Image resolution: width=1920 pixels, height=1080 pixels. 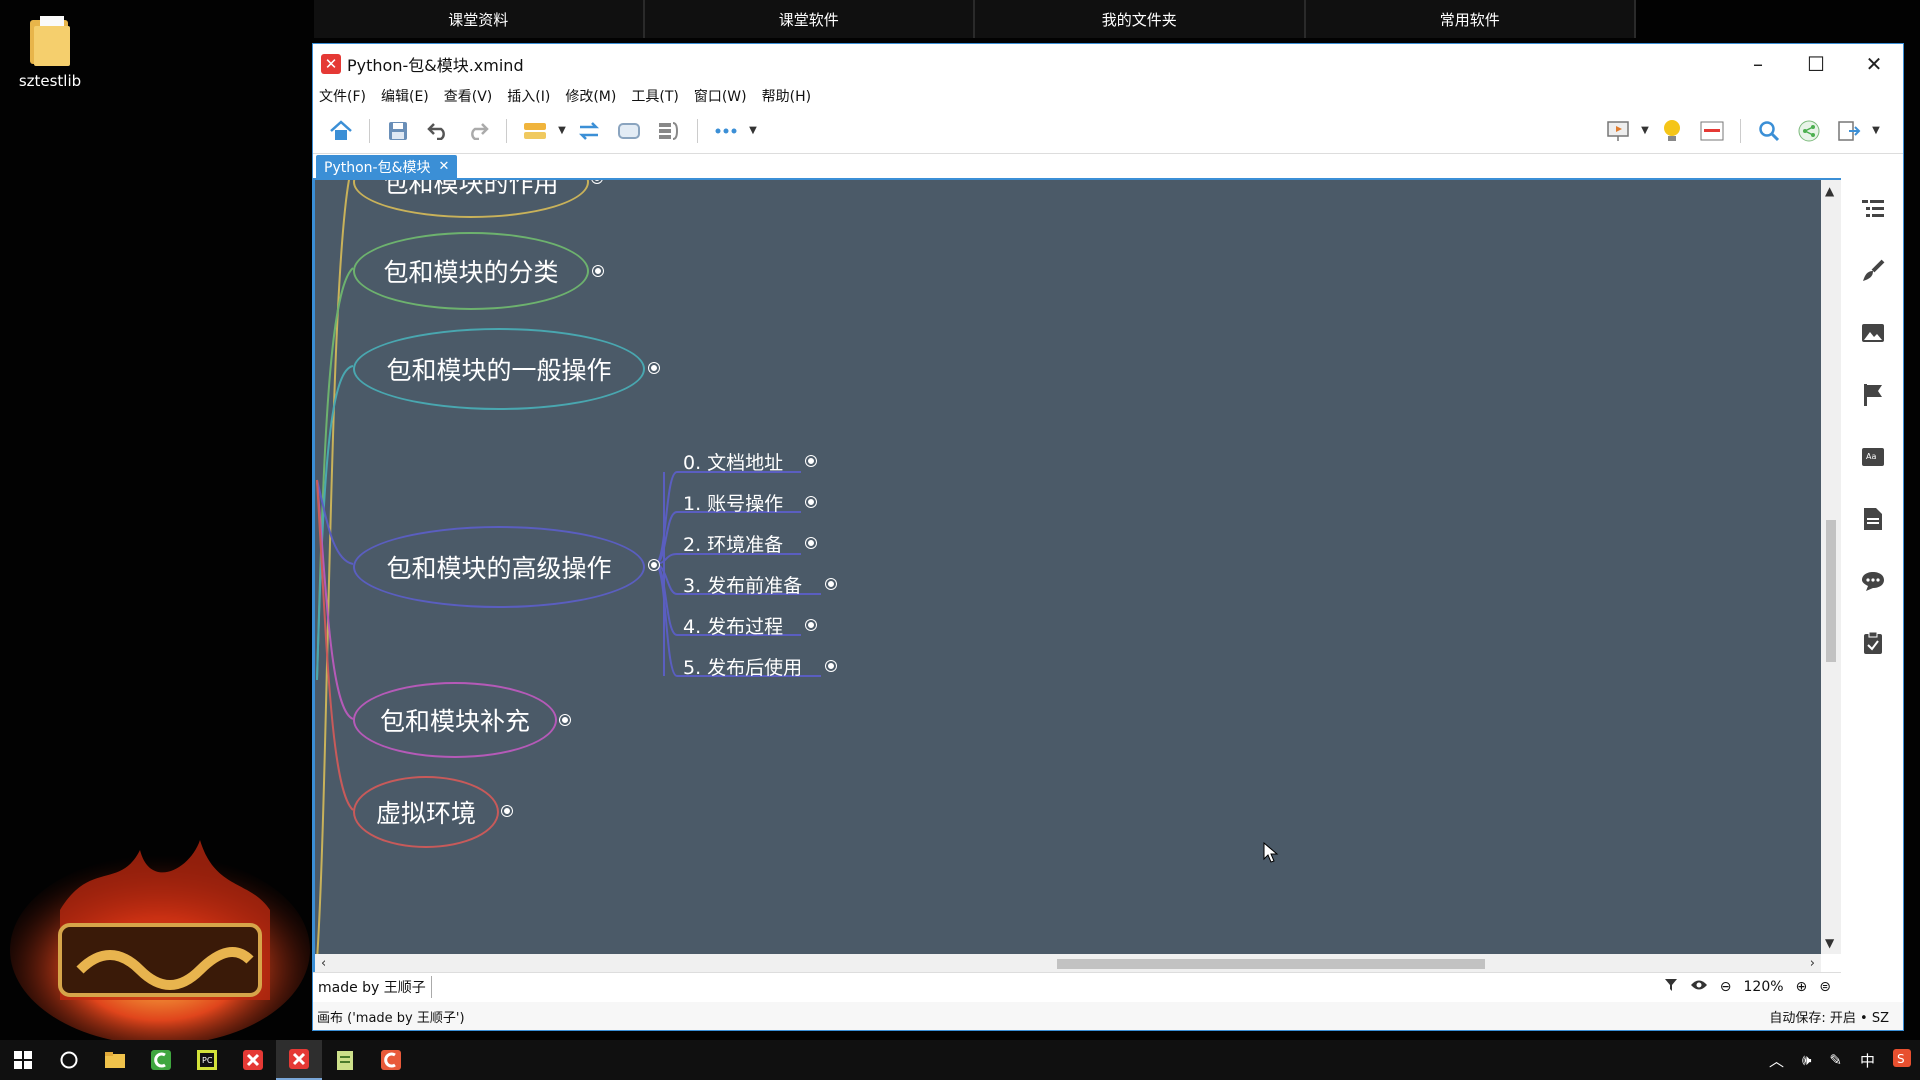 What do you see at coordinates (444, 166) in the screenshot?
I see `close-tab-icon: ✕` at bounding box center [444, 166].